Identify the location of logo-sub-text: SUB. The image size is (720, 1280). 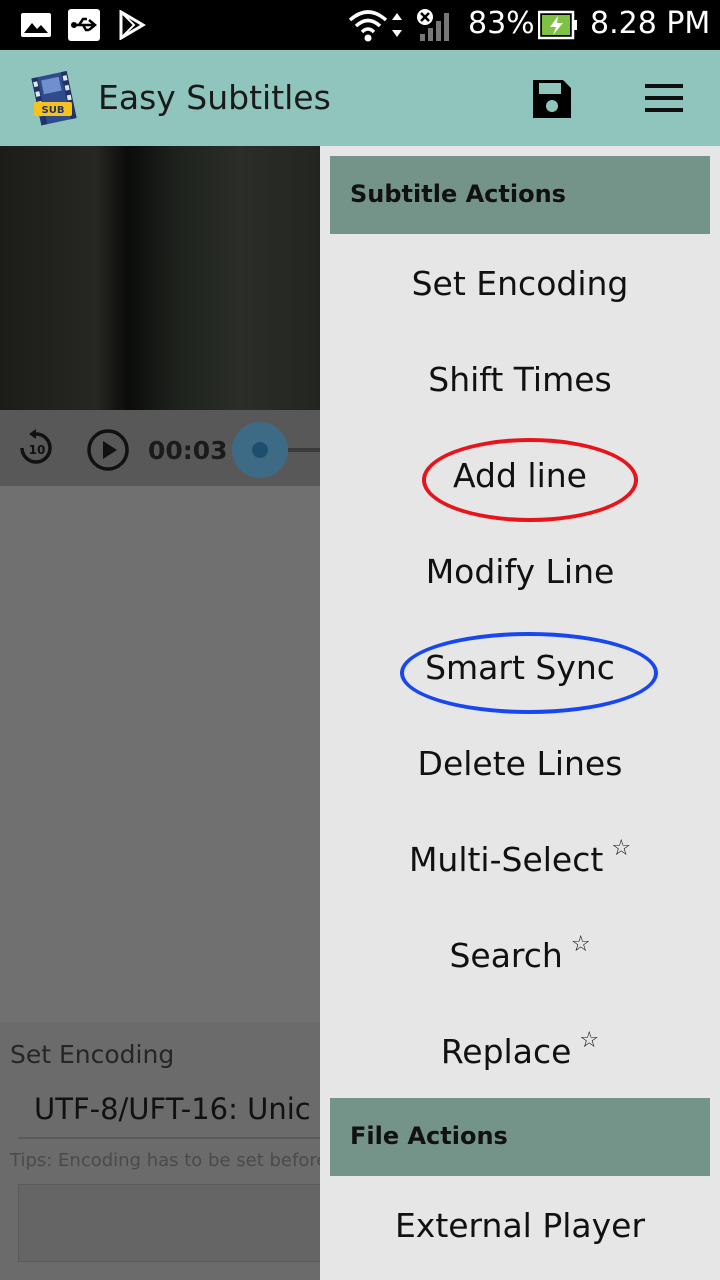
(53, 110).